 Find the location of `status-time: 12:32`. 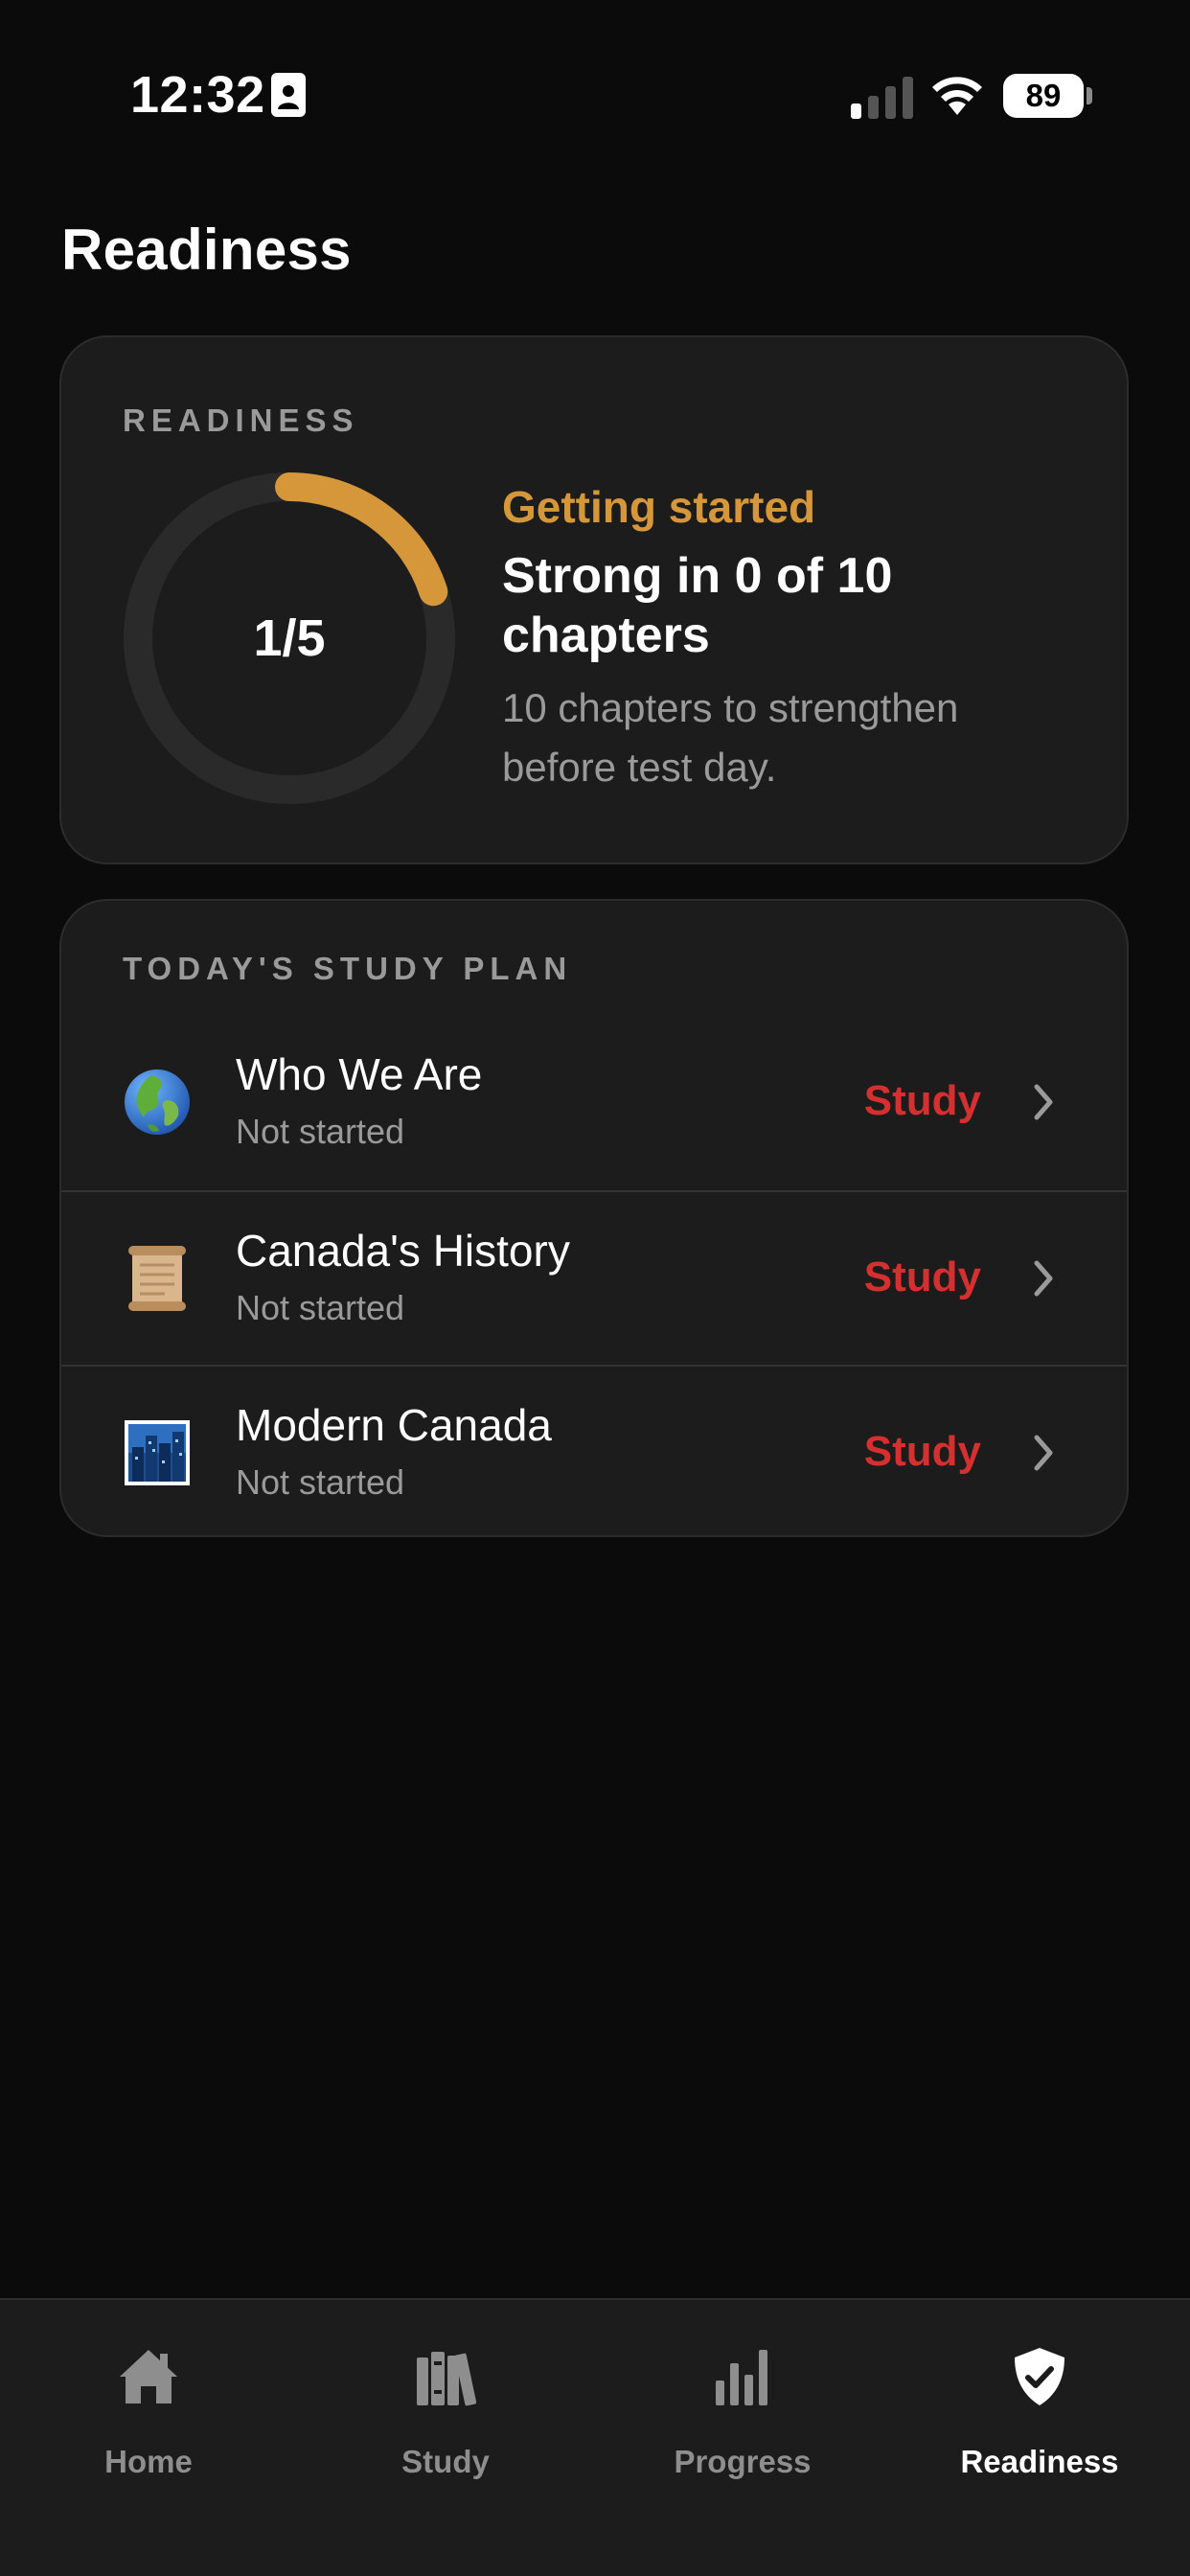

status-time: 12:32 is located at coordinates (198, 95).